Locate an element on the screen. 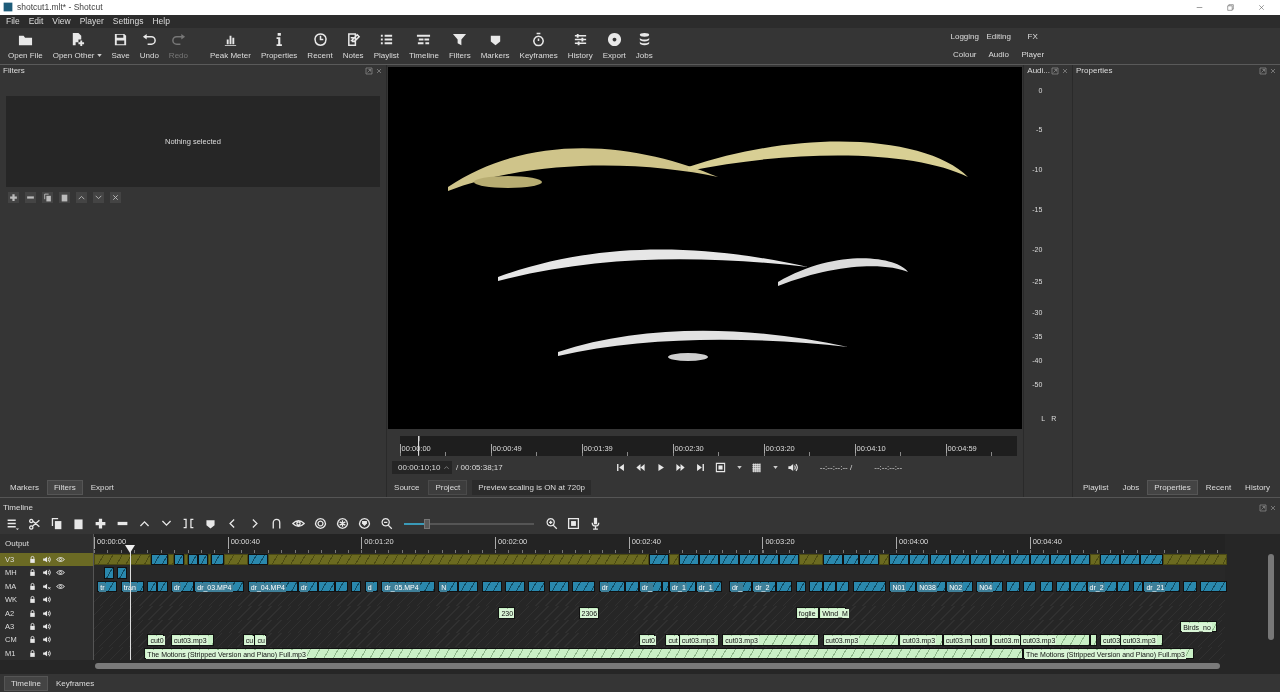 The height and width of the screenshot is (692, 1280). toolbar-button: Timeline is located at coordinates (423, 45).